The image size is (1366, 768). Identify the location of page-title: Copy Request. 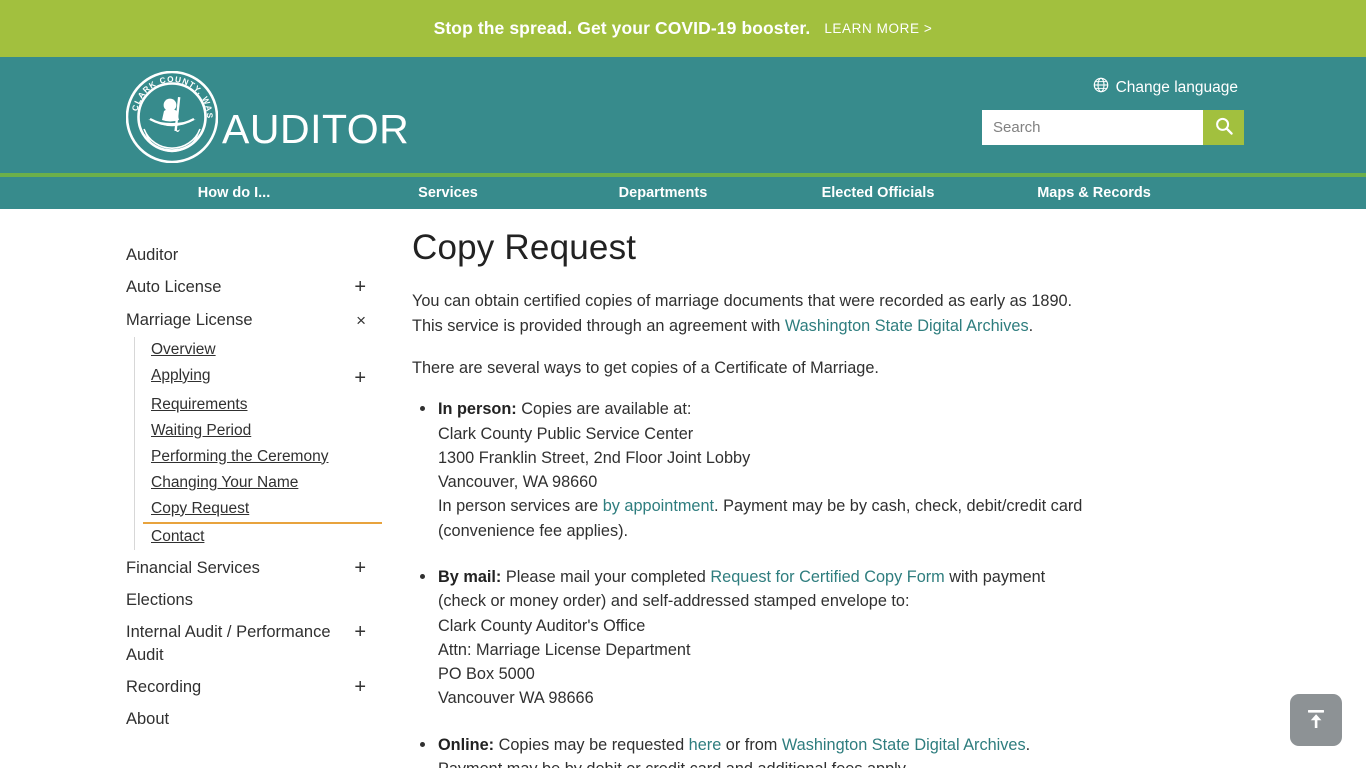
(524, 247).